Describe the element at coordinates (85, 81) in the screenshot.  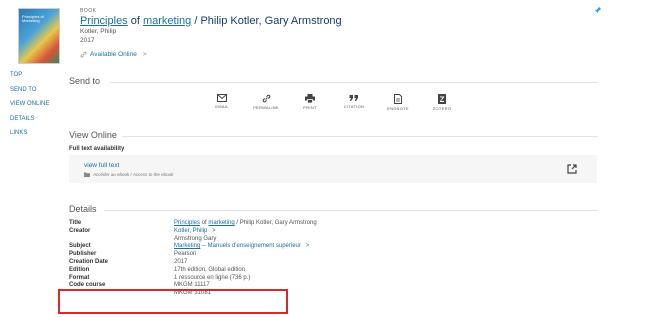
I see `send-to-heading: Send to` at that location.